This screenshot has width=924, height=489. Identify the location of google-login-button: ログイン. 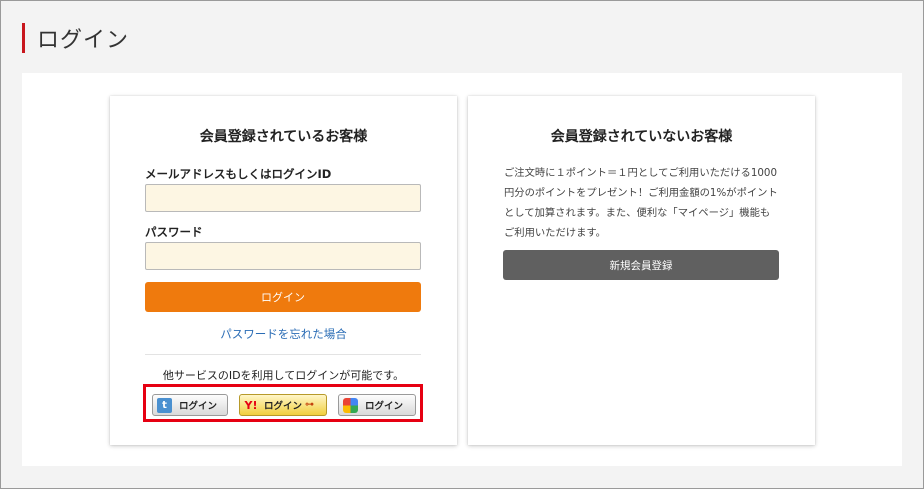
(377, 405).